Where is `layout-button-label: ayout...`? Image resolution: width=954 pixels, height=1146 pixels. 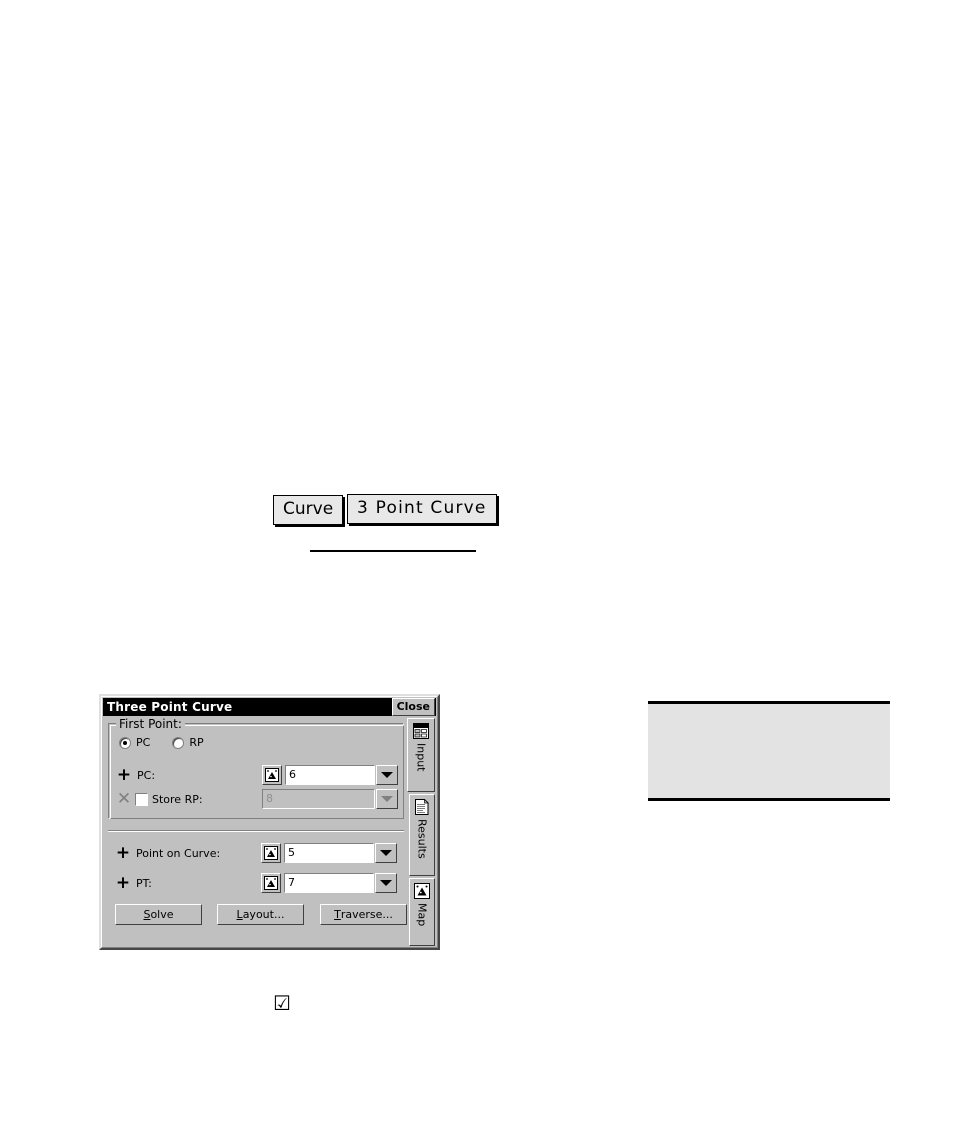 layout-button-label: ayout... is located at coordinates (263, 914).